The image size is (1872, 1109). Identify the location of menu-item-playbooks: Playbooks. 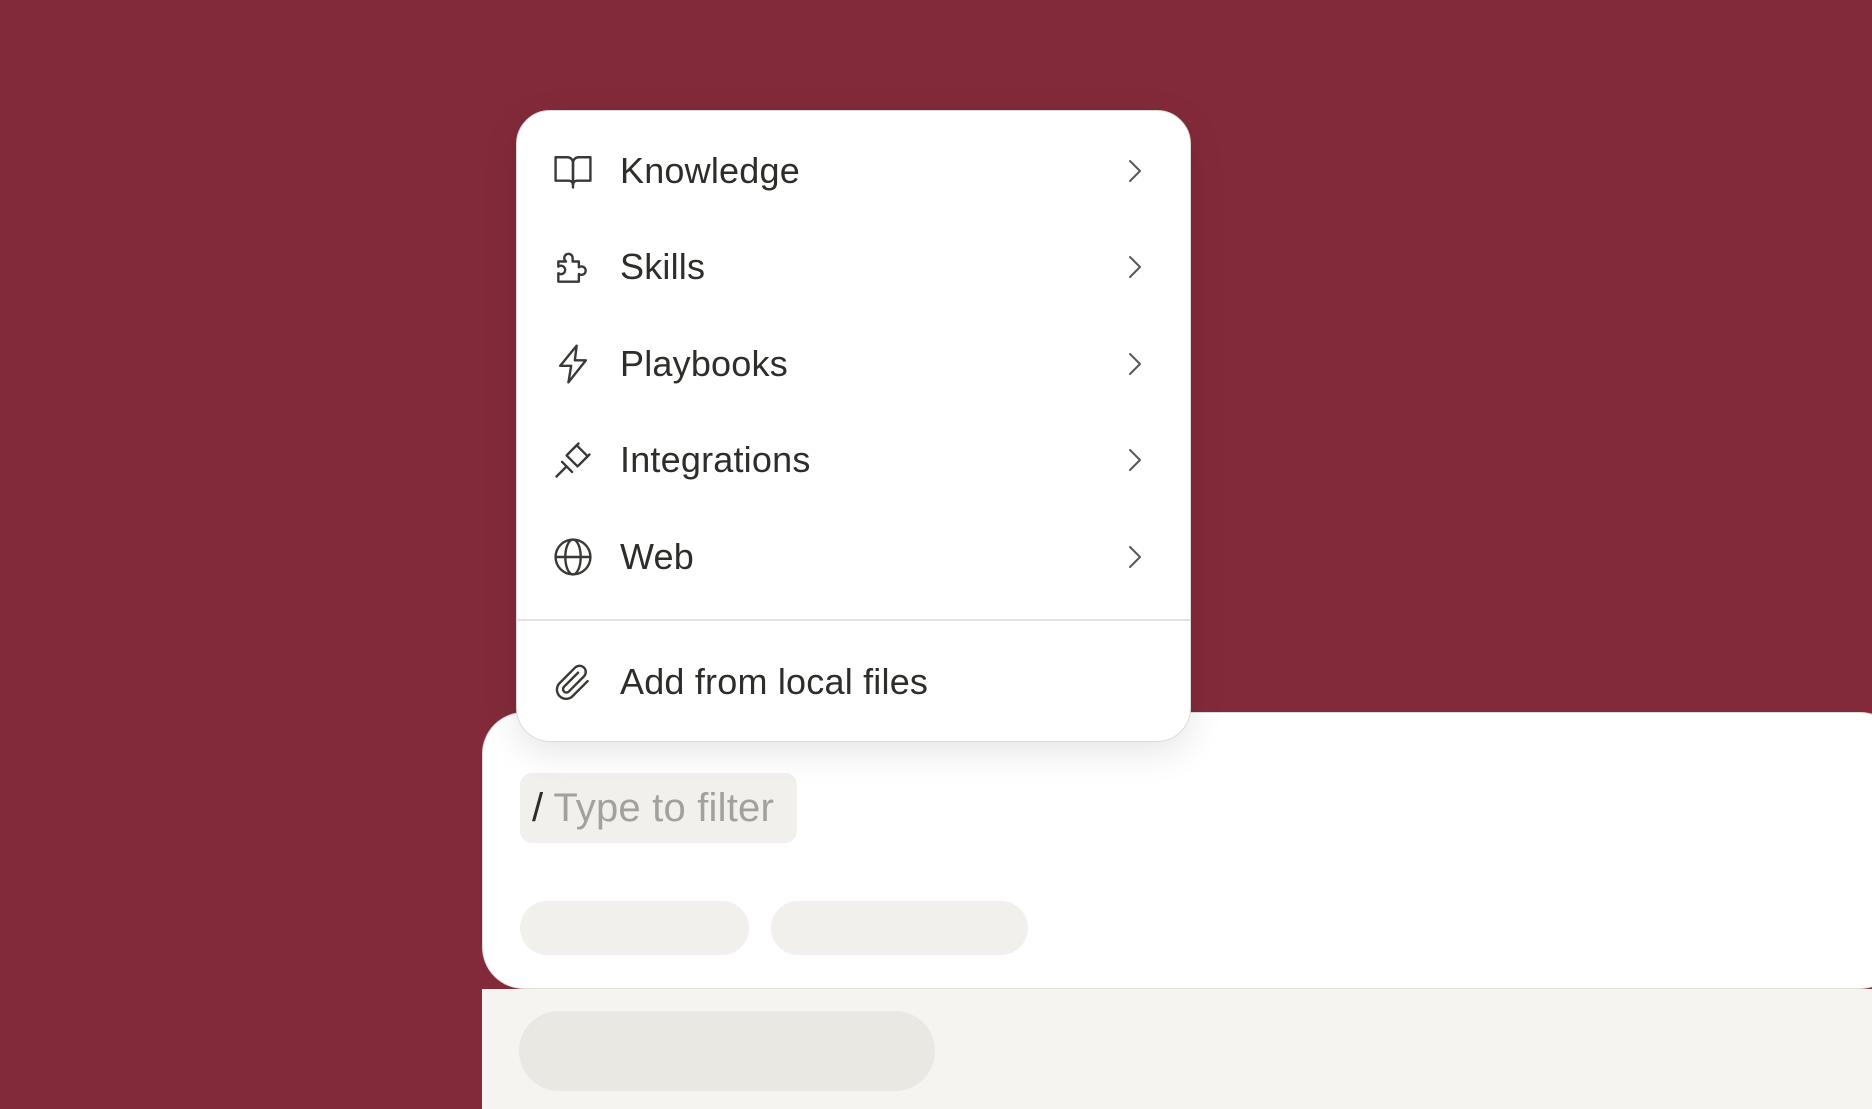
(853, 364).